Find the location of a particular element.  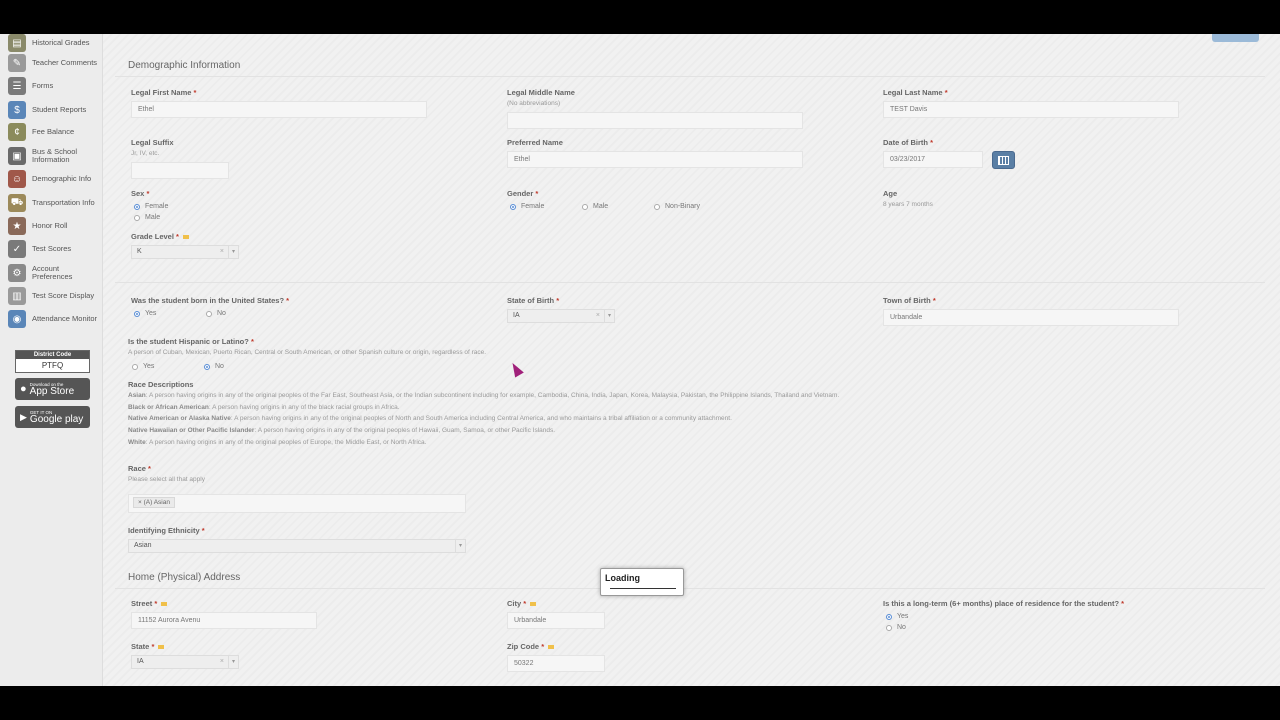

sidebar-item-bus-school: ▣ Bus & School Information is located at coordinates (54, 156).